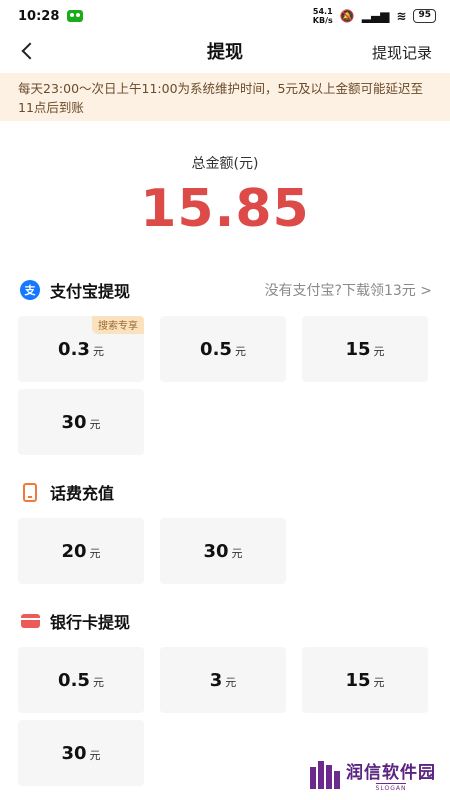 Image resolution: width=450 pixels, height=800 pixels. Describe the element at coordinates (90, 291) in the screenshot. I see `alipay-title-text: 支付宝提现` at that location.